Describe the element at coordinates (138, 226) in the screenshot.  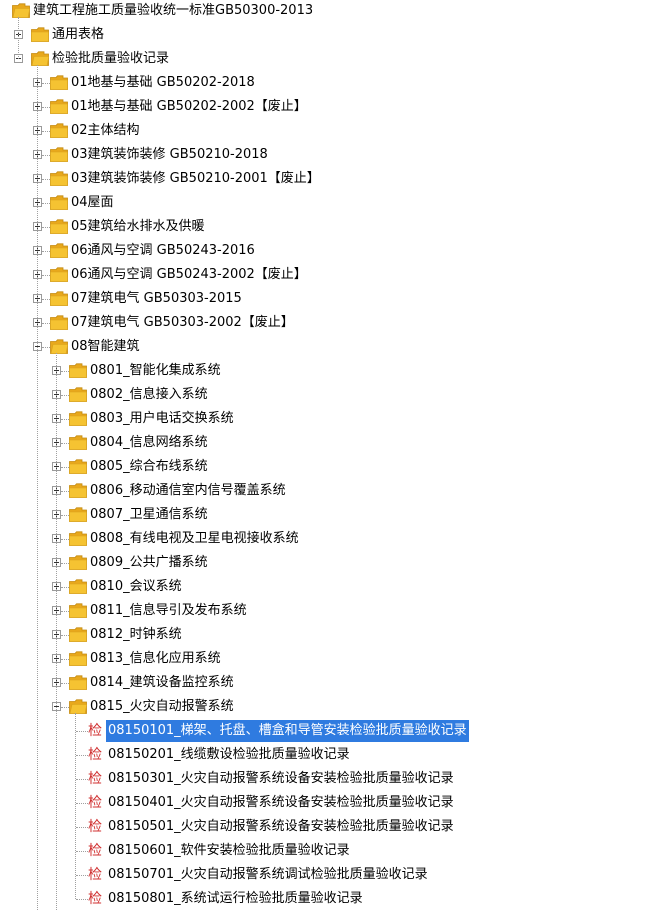
I see `tree-node-label: 05建筑给水排水及供暖` at that location.